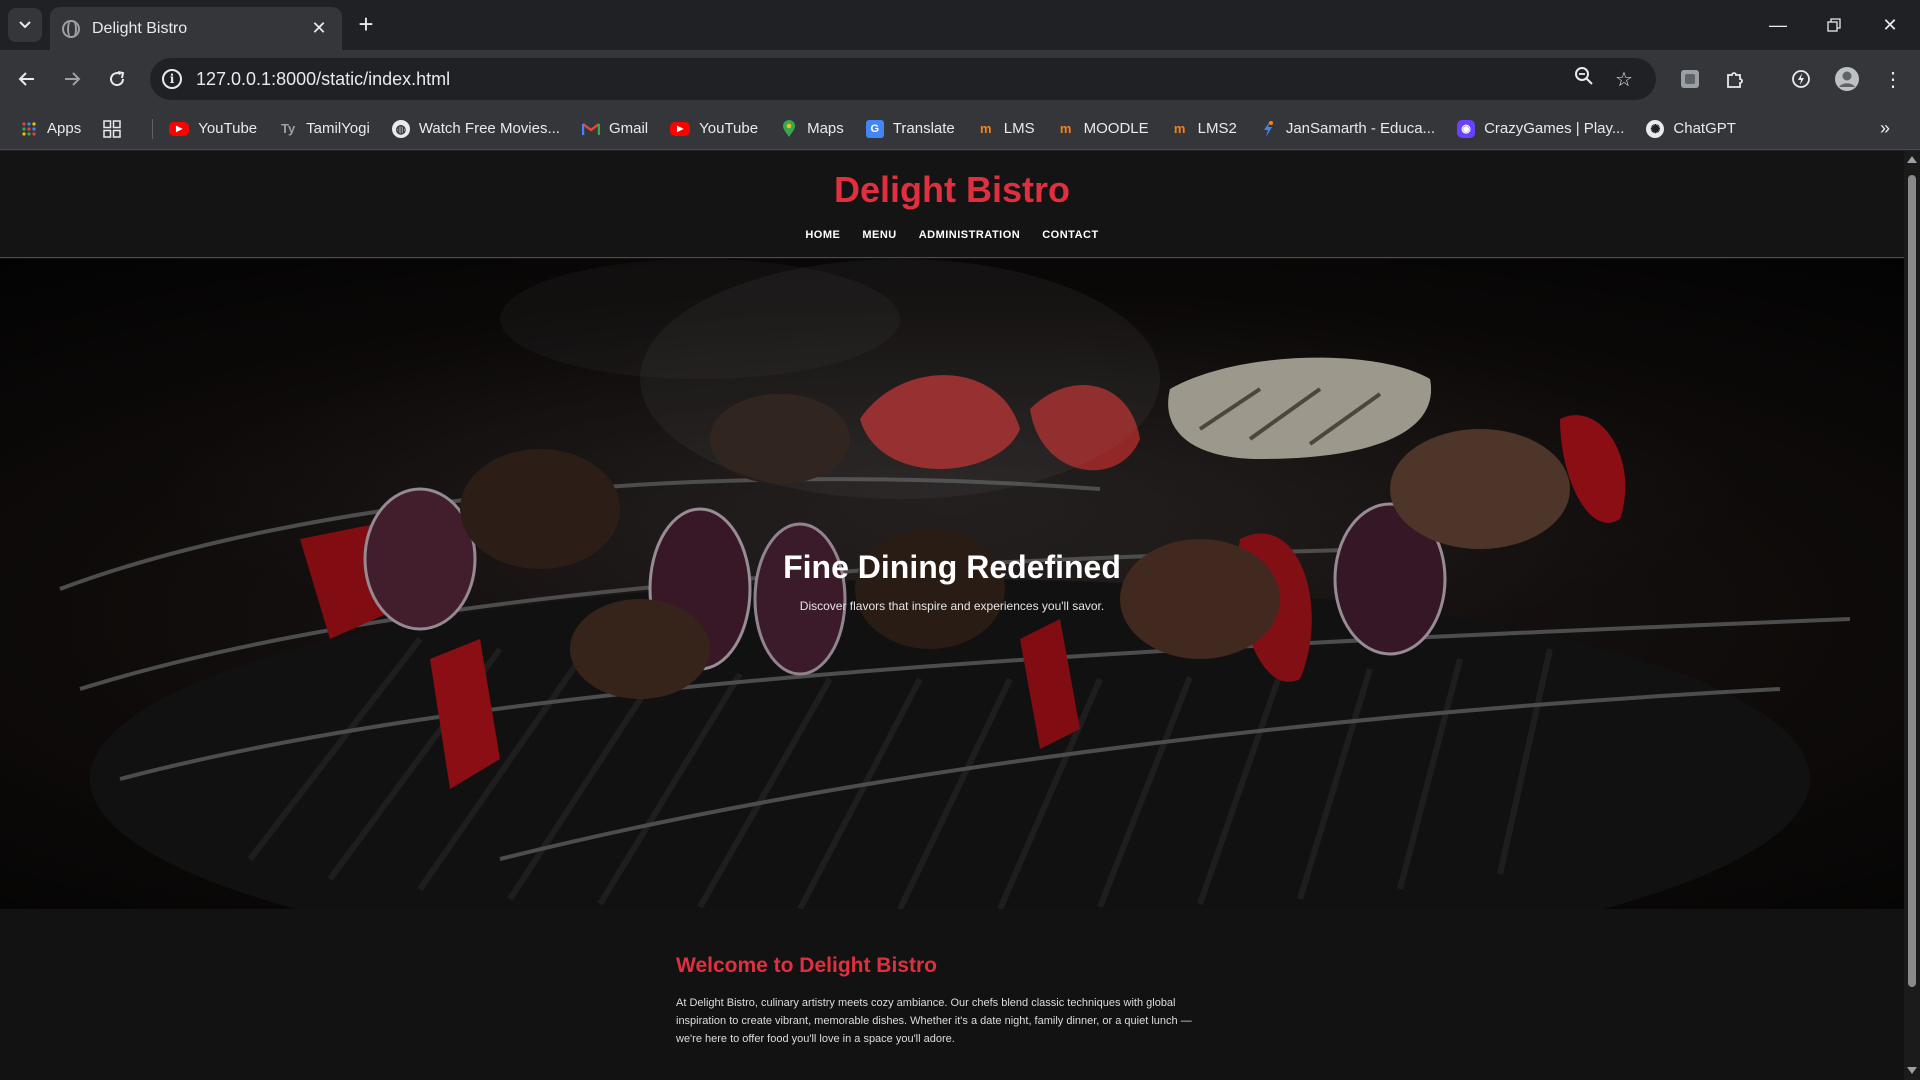  Describe the element at coordinates (196, 28) in the screenshot. I see `active-tab: Delight Bistro ✕` at that location.